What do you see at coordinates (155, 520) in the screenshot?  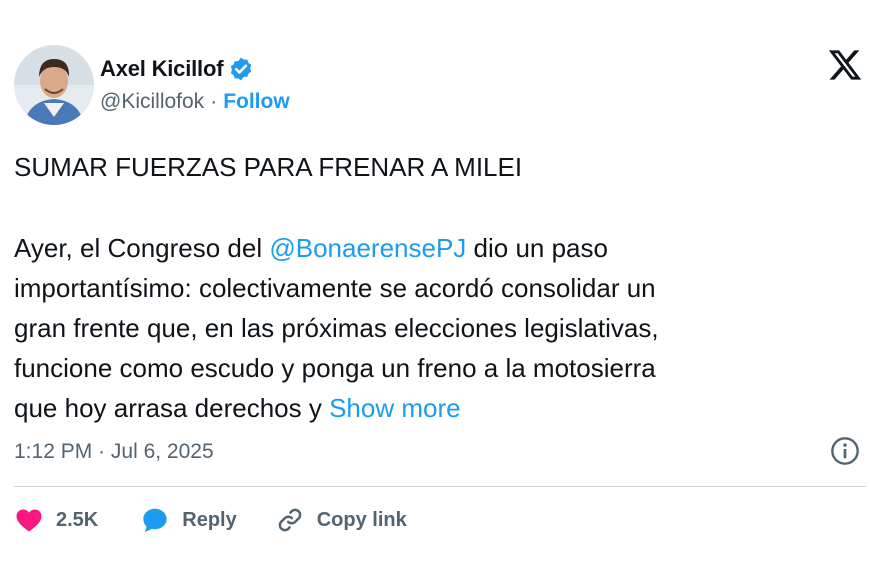 I see `reply-bubble-icon` at bounding box center [155, 520].